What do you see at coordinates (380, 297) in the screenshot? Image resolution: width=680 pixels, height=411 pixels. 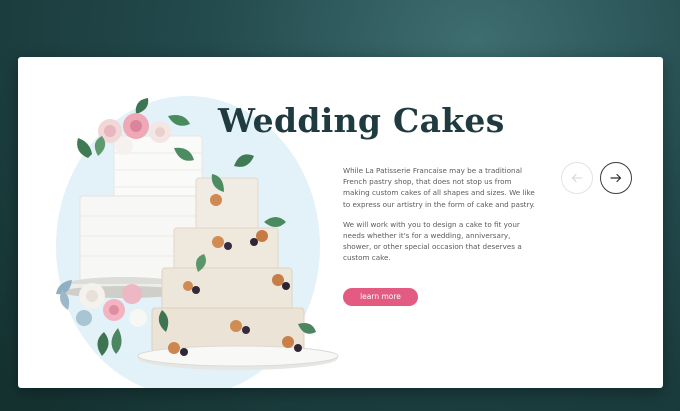 I see `learn-more-button: learn more` at bounding box center [380, 297].